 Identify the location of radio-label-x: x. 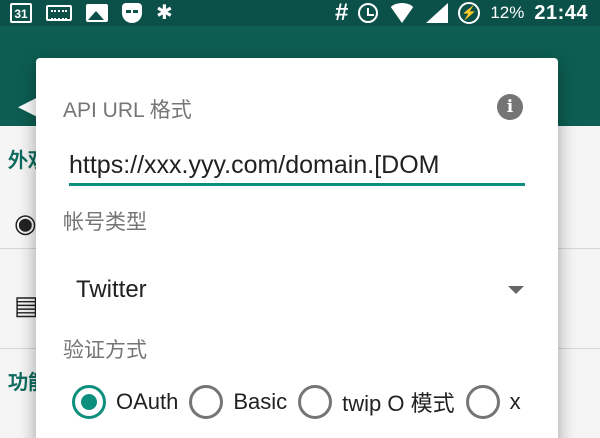
(515, 401).